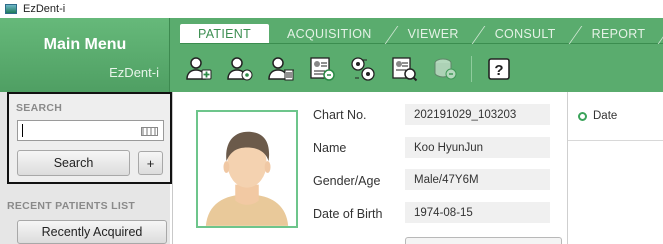 The width and height of the screenshot is (663, 244). Describe the element at coordinates (44, 9) in the screenshot. I see `window-title: EzDent-i` at that location.